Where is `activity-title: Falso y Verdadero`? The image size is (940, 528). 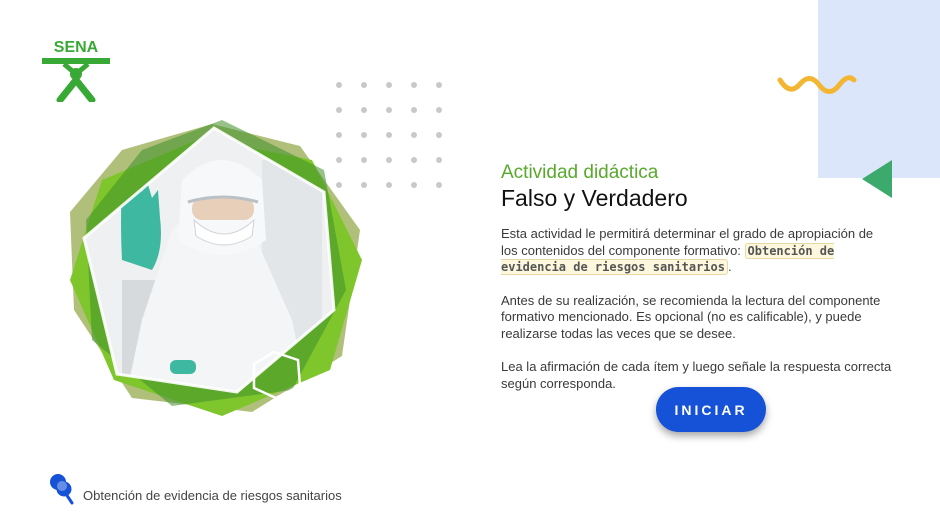
activity-title: Falso y Verdadero is located at coordinates (594, 198).